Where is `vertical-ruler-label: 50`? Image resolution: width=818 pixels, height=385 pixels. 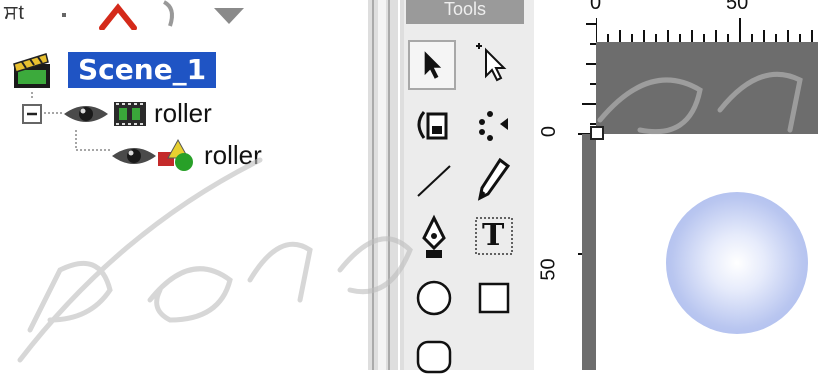 vertical-ruler-label: 50 is located at coordinates (548, 269).